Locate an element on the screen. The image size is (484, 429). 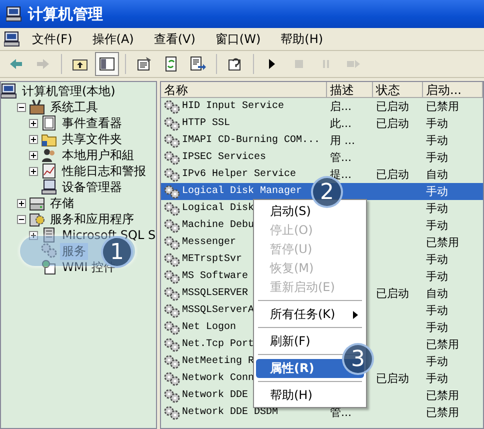
service-name: Network DDE is located at coordinates (215, 395).